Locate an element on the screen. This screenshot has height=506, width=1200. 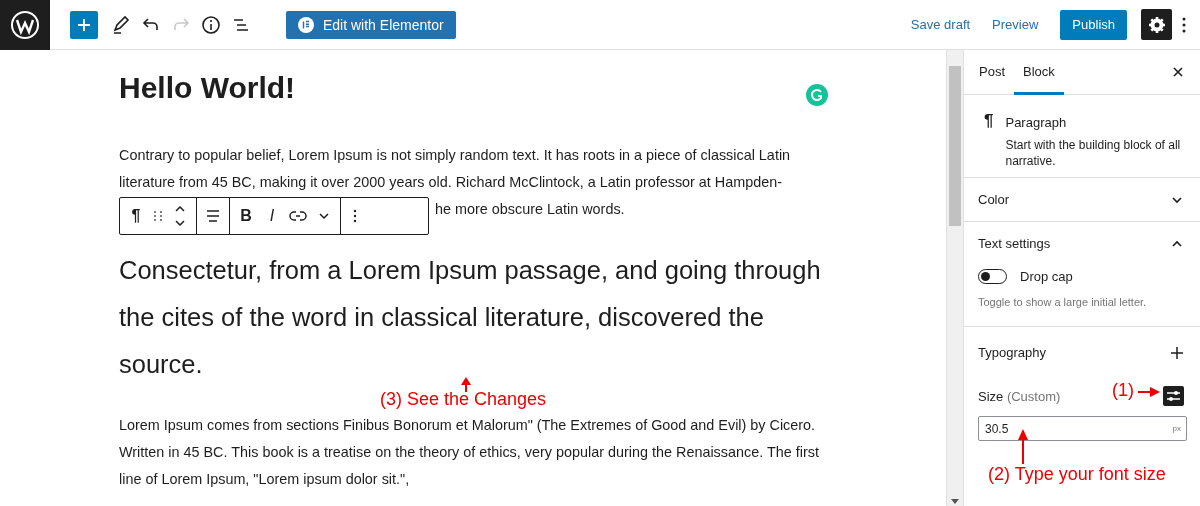
sidebar-tab: Post is located at coordinates (992, 72).